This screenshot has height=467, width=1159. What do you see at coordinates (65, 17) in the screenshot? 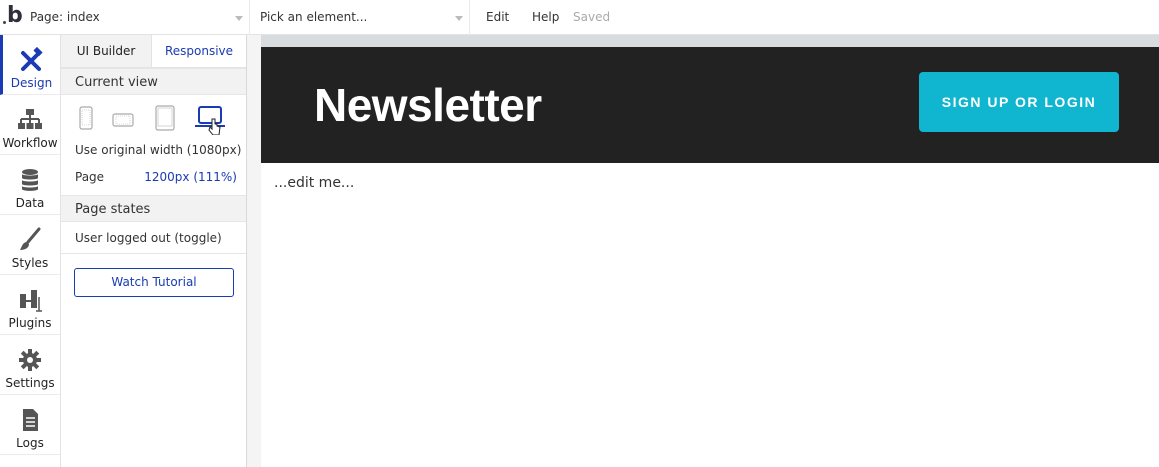
I see `page-select-label: Page: index` at bounding box center [65, 17].